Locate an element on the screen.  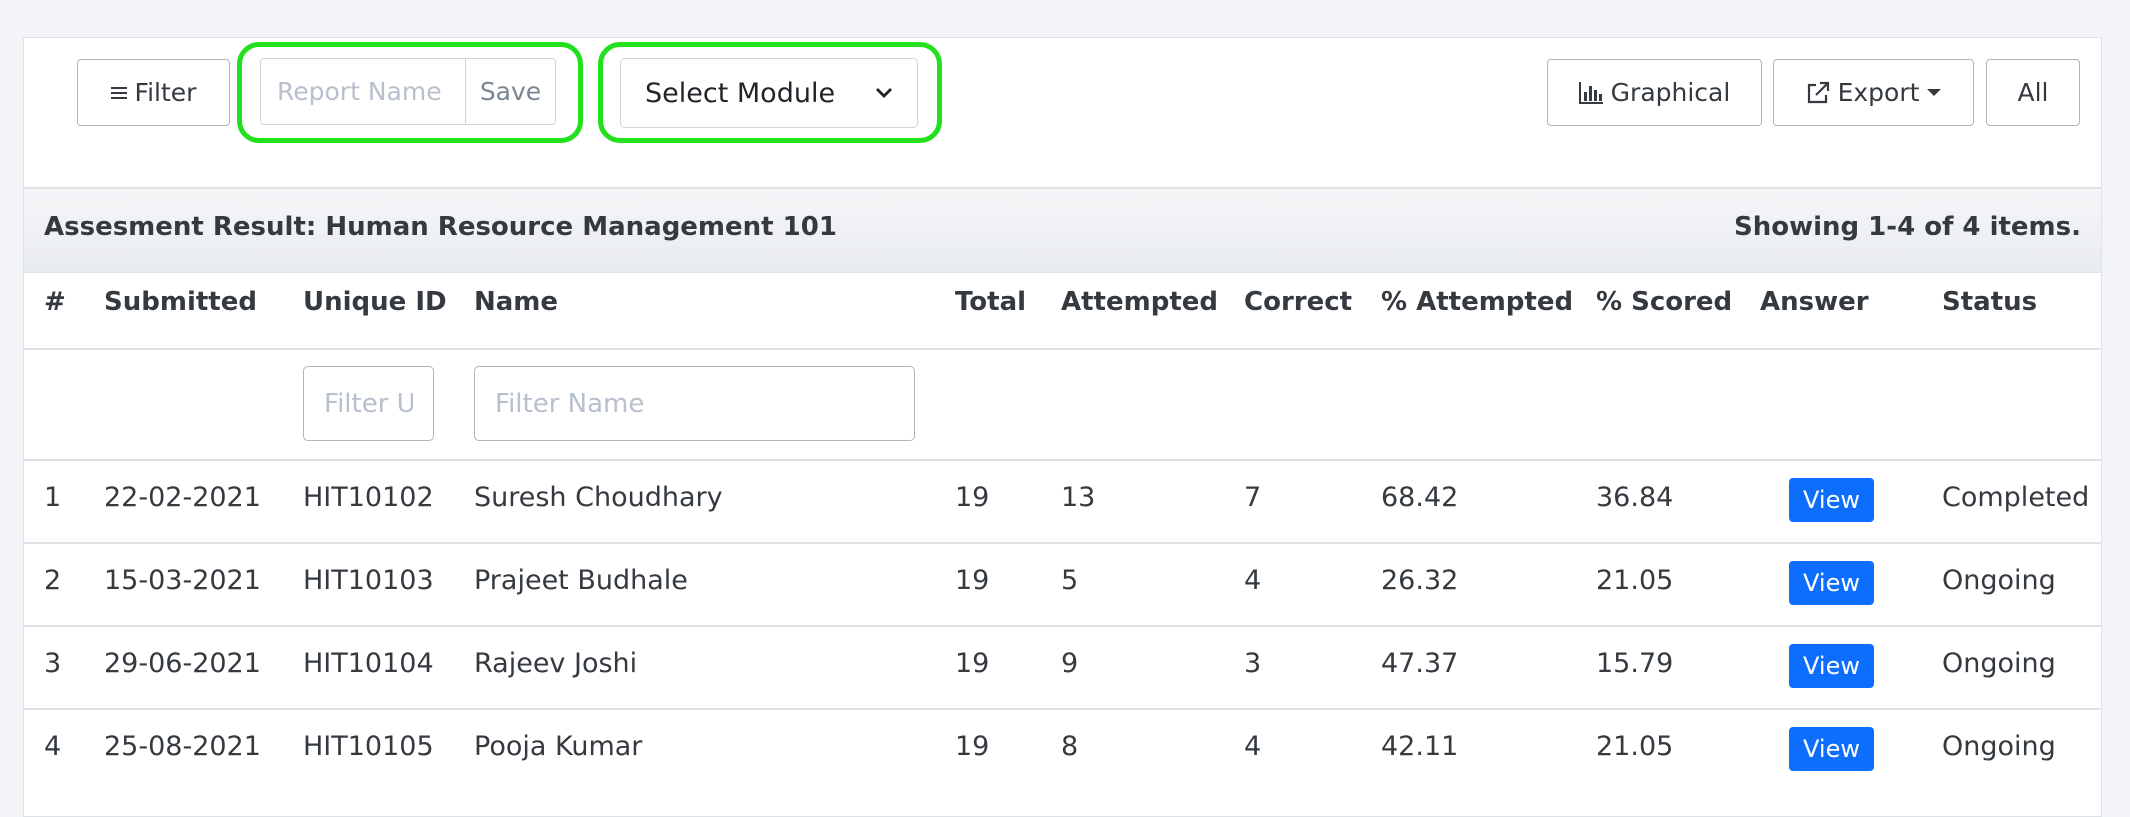
cell-num: 1 is located at coordinates (53, 497).